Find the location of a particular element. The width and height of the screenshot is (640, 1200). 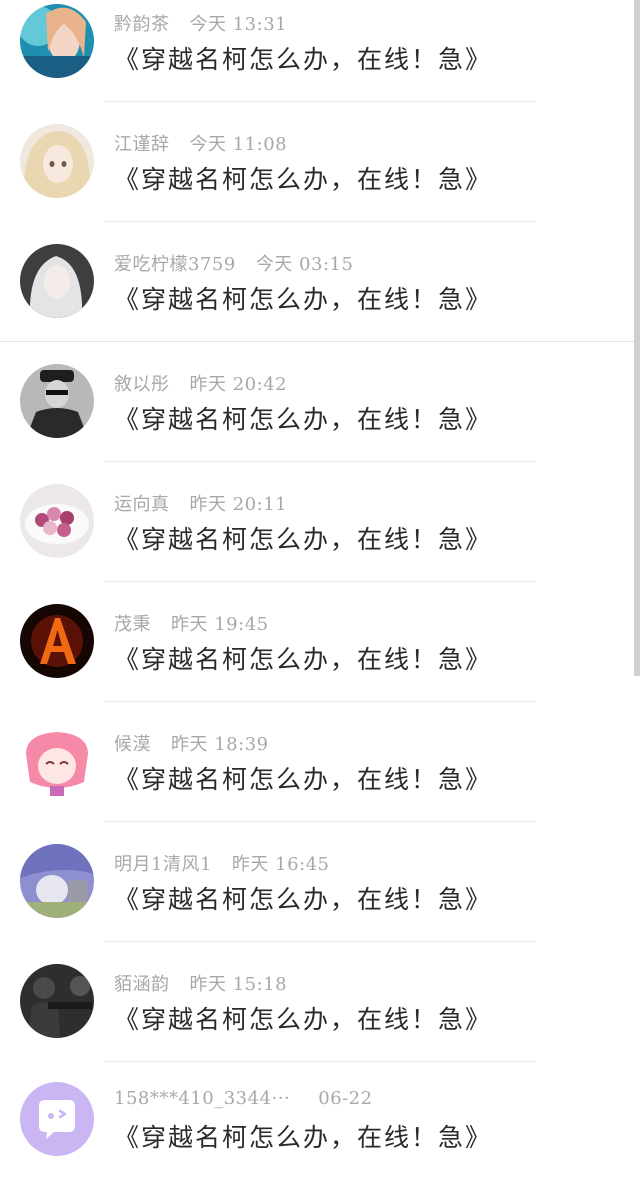

comment-meta: 运向真 昨天 20:11 is located at coordinates (200, 504).